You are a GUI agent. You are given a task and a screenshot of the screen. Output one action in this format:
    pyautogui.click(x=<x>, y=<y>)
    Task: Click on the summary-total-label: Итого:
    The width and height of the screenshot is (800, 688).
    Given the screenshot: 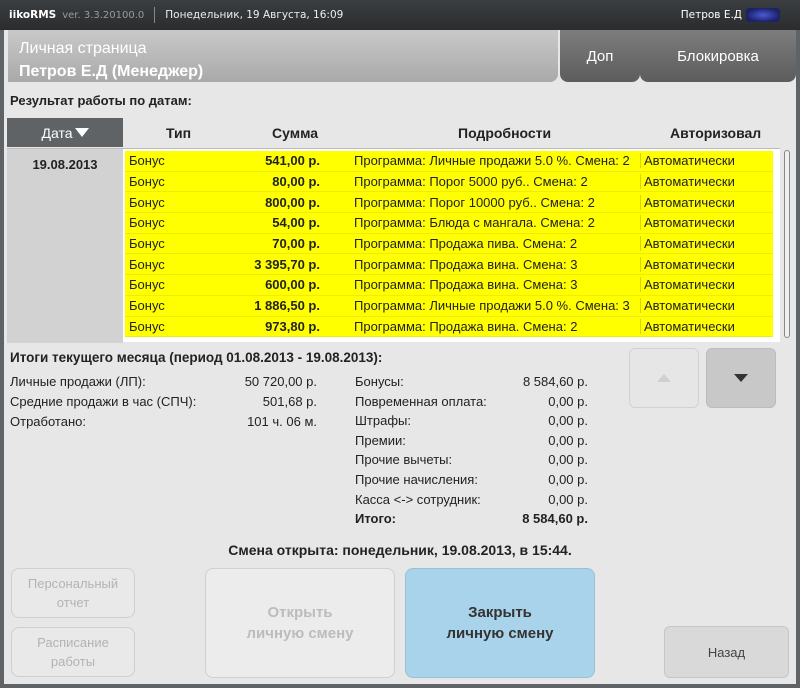 What is the action you would take?
    pyautogui.click(x=375, y=519)
    